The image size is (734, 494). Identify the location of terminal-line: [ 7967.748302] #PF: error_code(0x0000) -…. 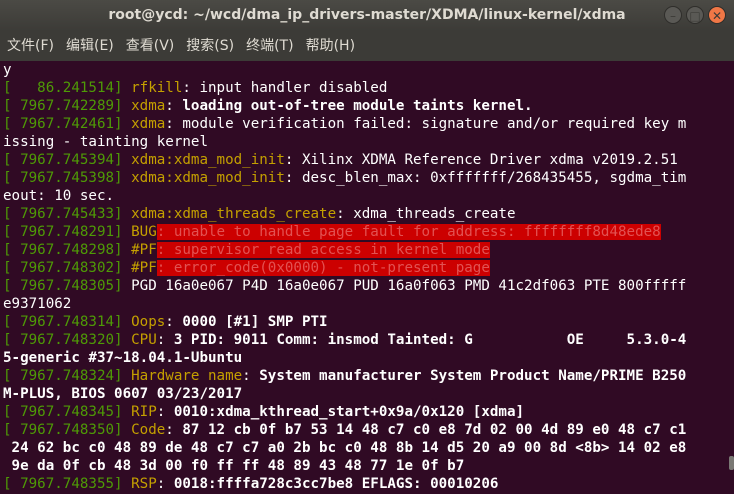
(365, 268).